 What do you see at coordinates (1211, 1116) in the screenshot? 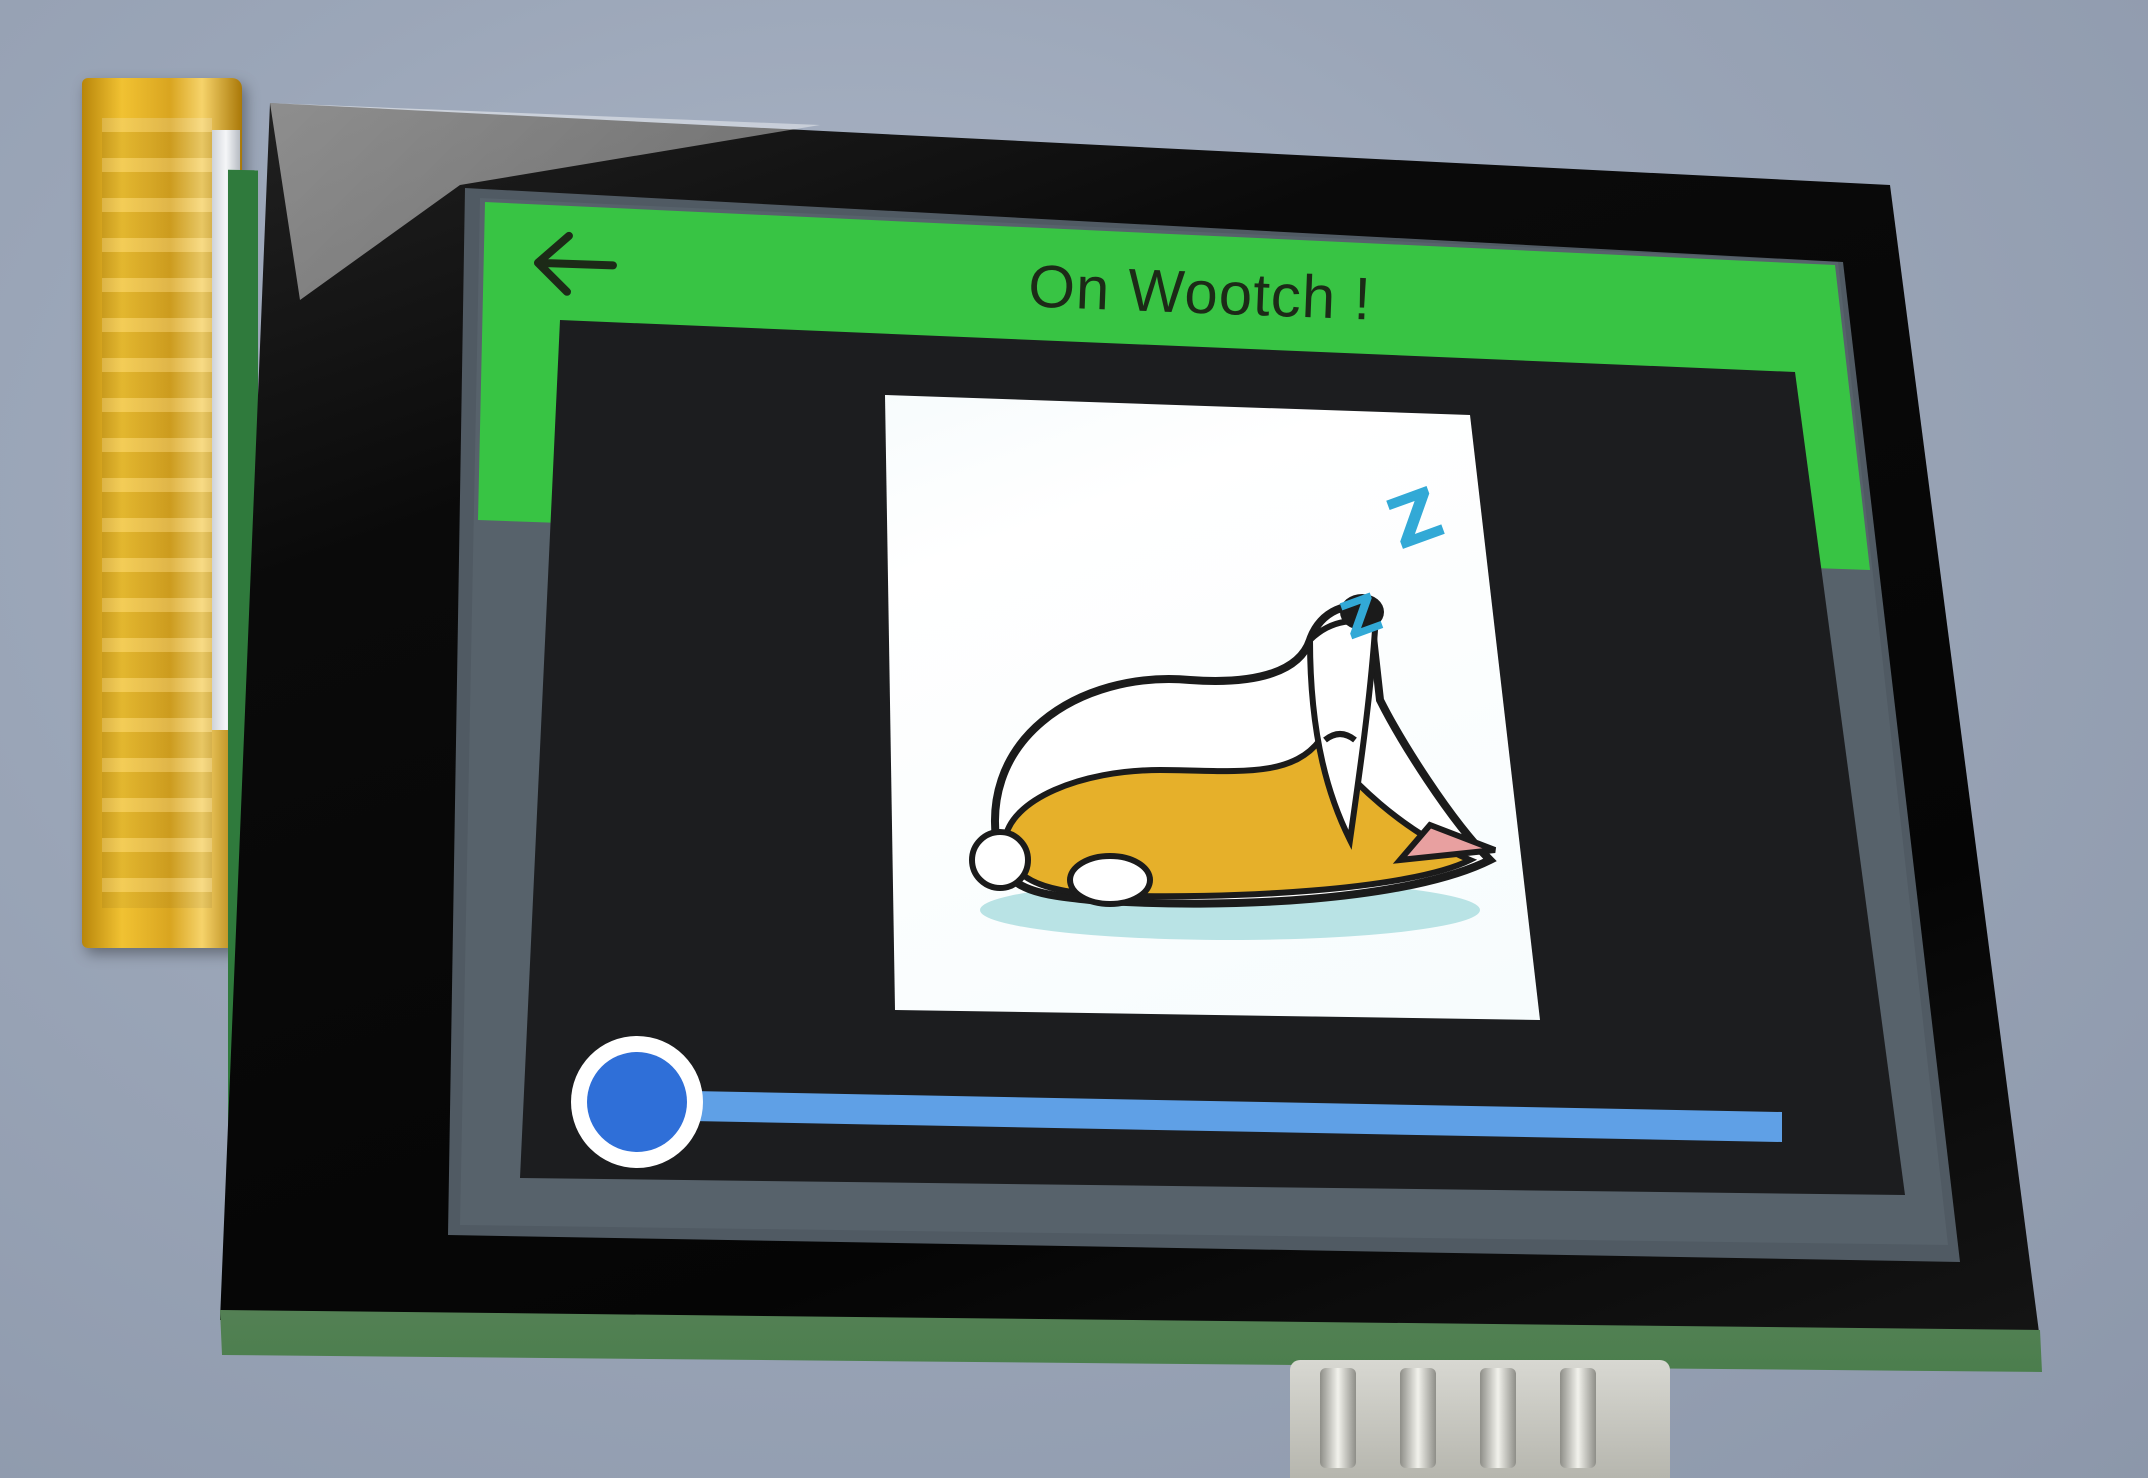
I see `slider-track` at bounding box center [1211, 1116].